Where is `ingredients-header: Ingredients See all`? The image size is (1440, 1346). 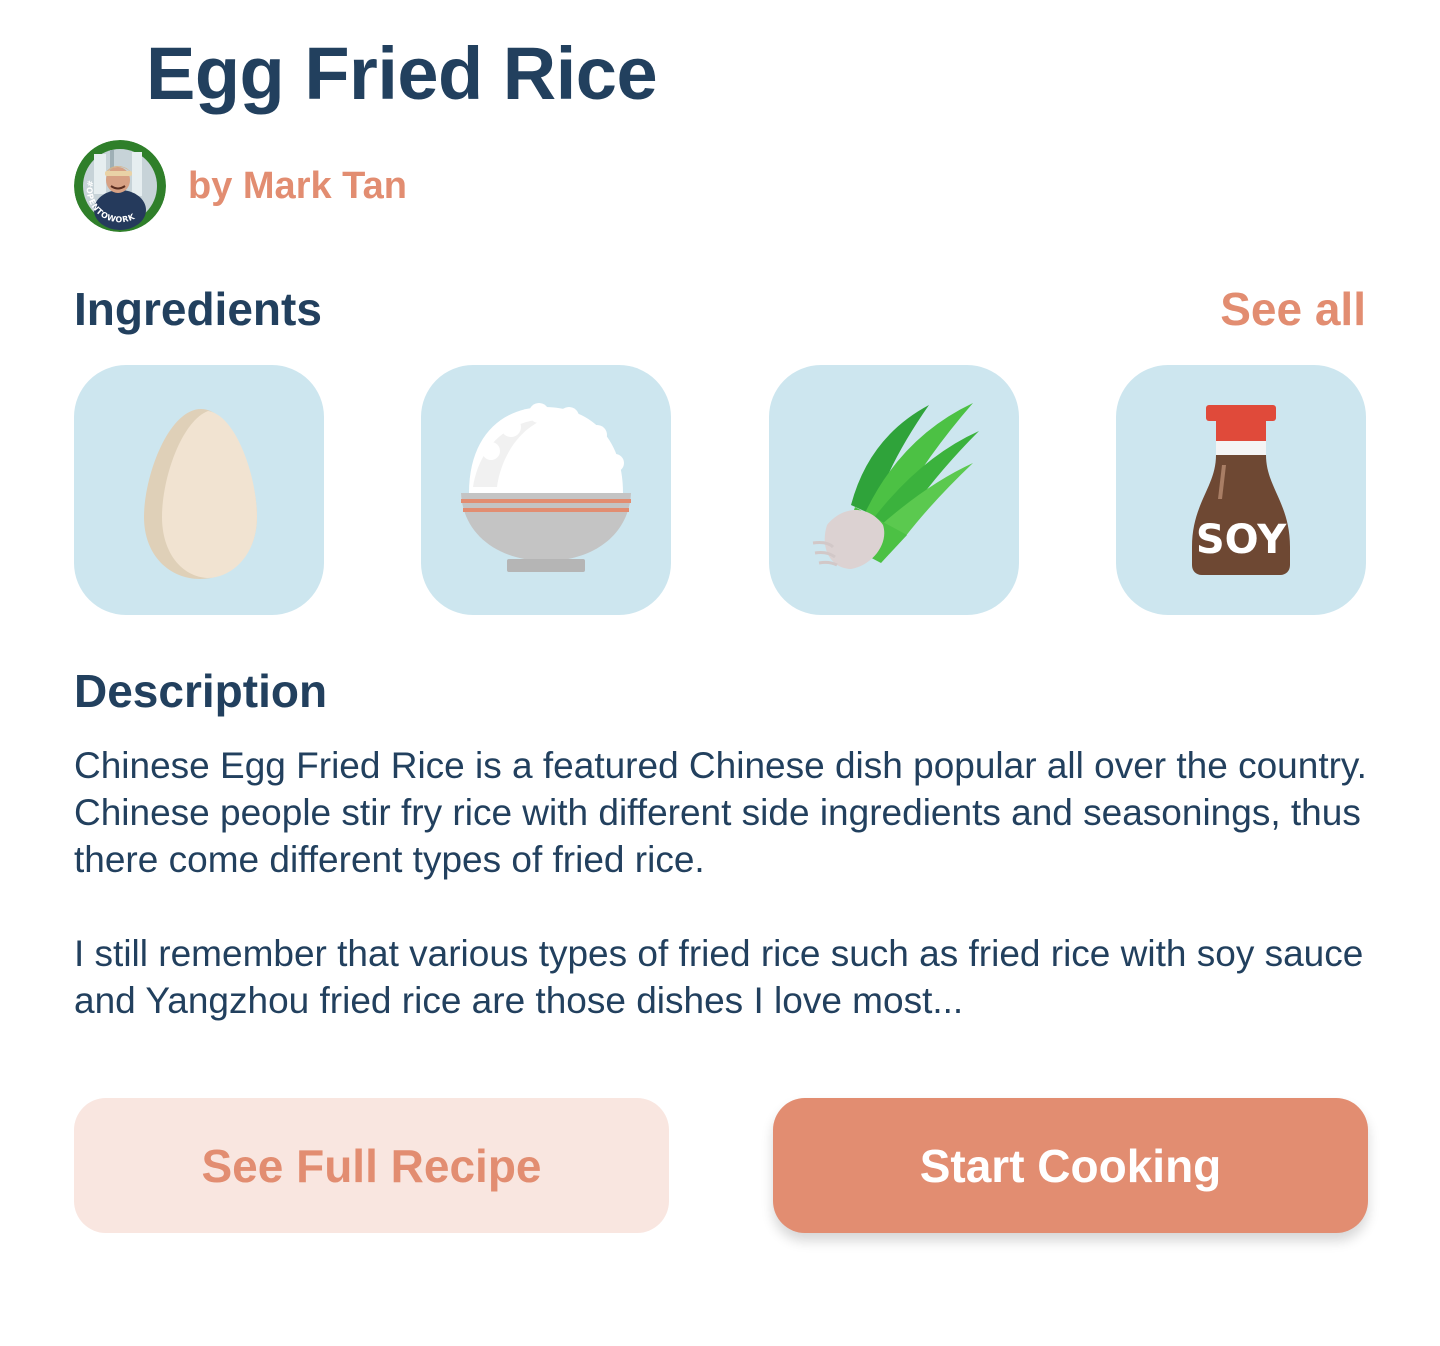
ingredients-header: Ingredients See all is located at coordinates (720, 309).